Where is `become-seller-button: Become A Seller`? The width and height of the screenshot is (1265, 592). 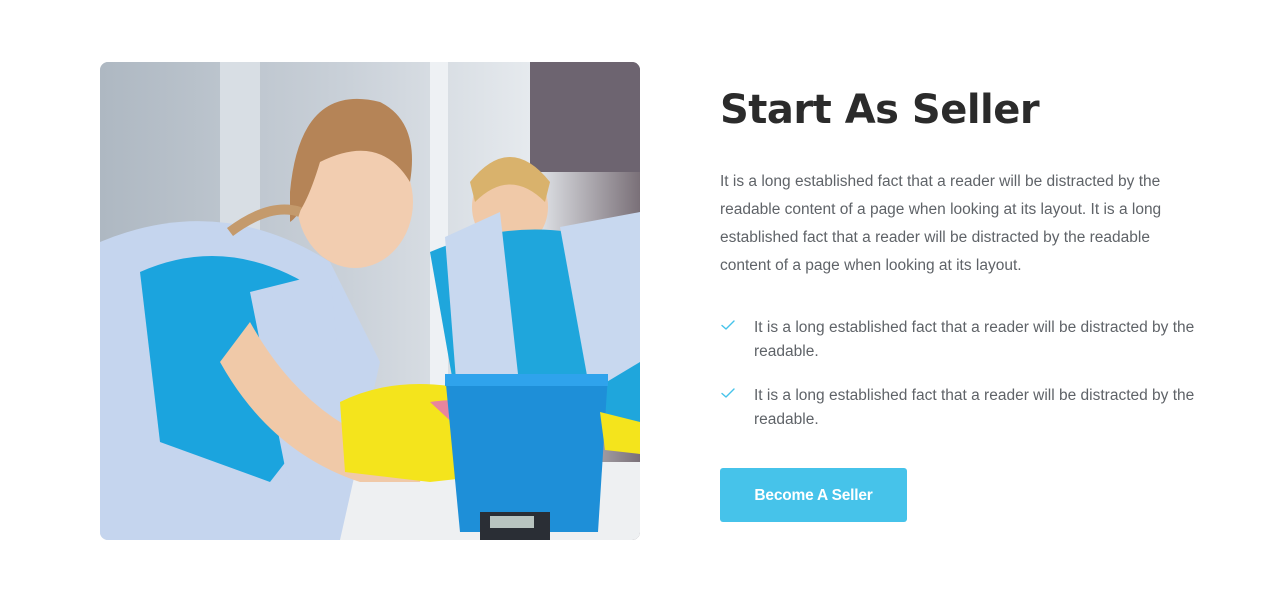
become-seller-button: Become A Seller is located at coordinates (813, 495).